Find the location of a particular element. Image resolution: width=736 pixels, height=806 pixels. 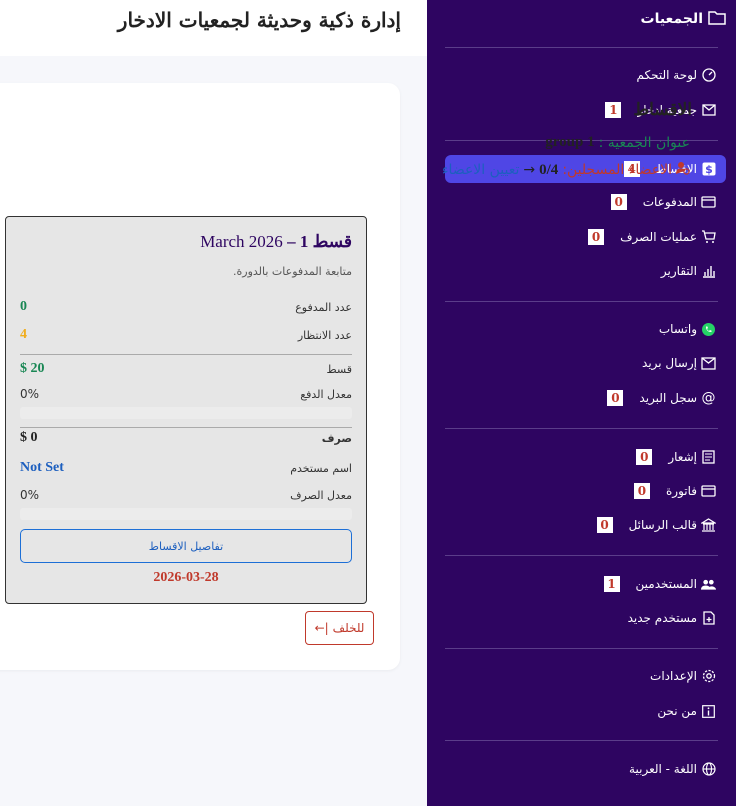

disburse-rate-bar is located at coordinates (186, 514).